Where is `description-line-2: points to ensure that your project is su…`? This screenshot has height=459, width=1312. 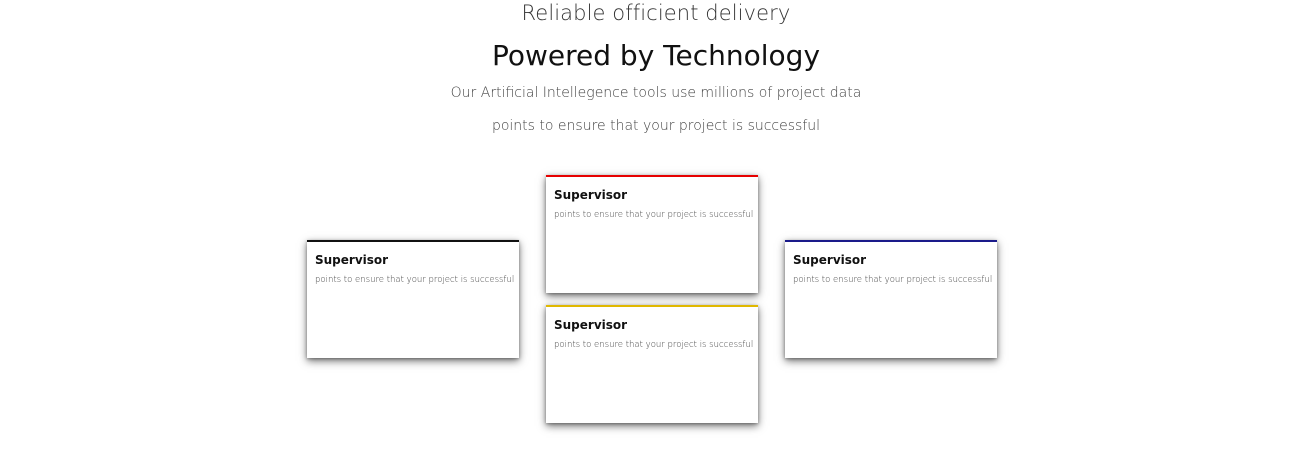 description-line-2: points to ensure that your project is su… is located at coordinates (656, 126).